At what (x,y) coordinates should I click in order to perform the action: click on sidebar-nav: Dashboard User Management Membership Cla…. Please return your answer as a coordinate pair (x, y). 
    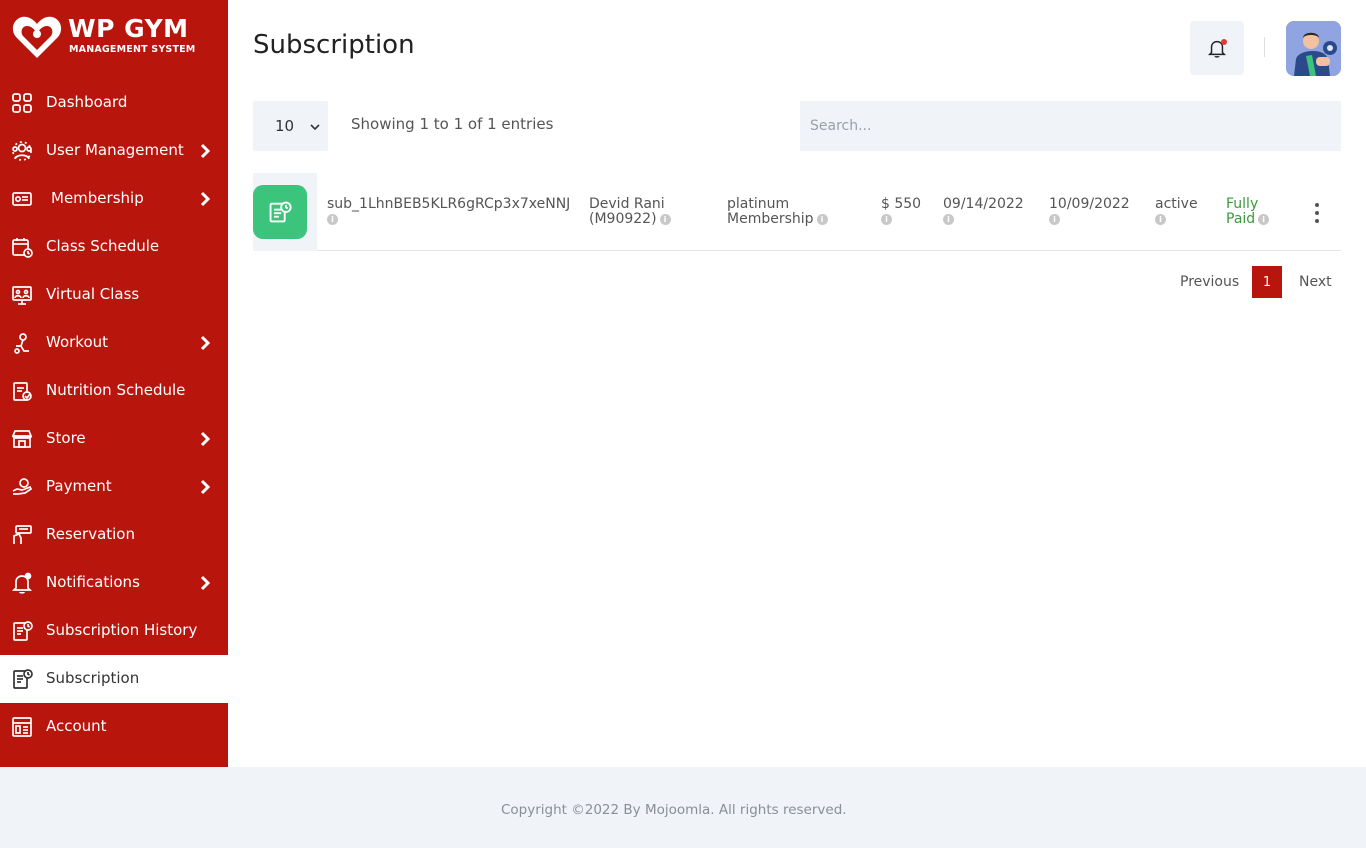
    Looking at the image, I should click on (114, 415).